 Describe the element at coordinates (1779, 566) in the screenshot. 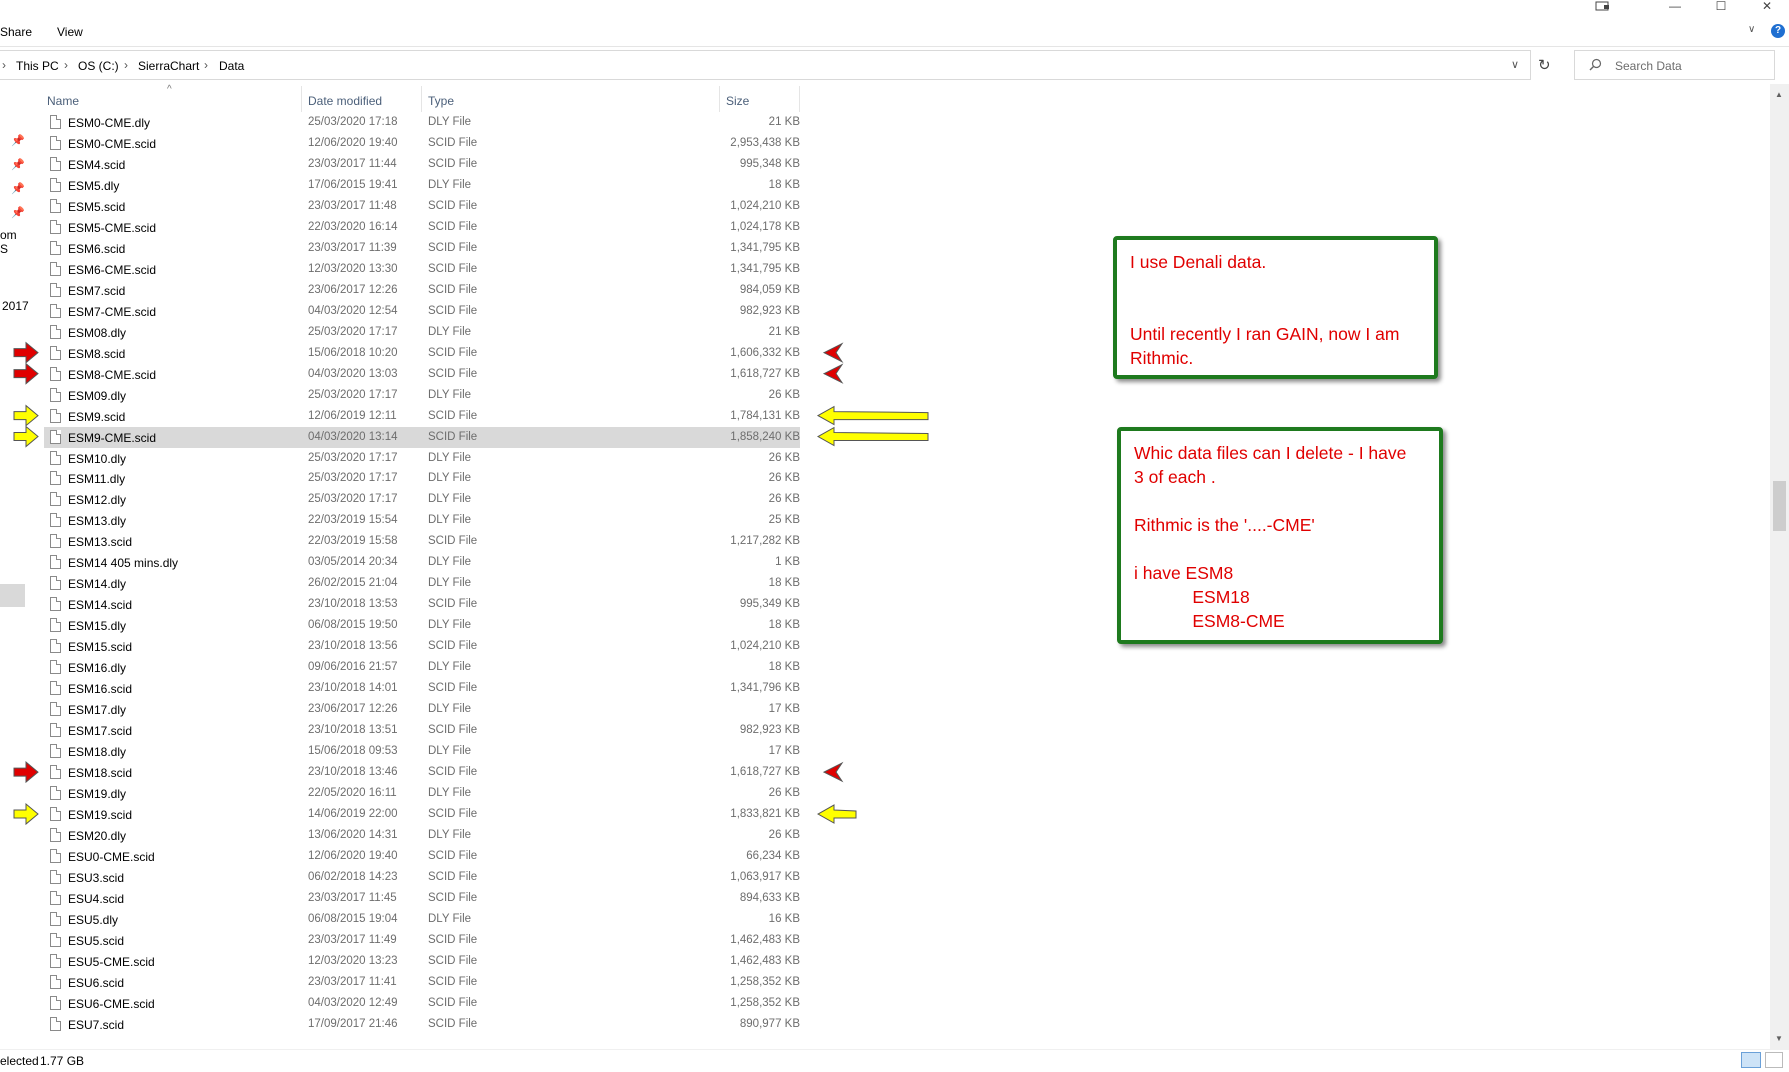

I see `vertical-scrollbar: ▲ ▼` at that location.